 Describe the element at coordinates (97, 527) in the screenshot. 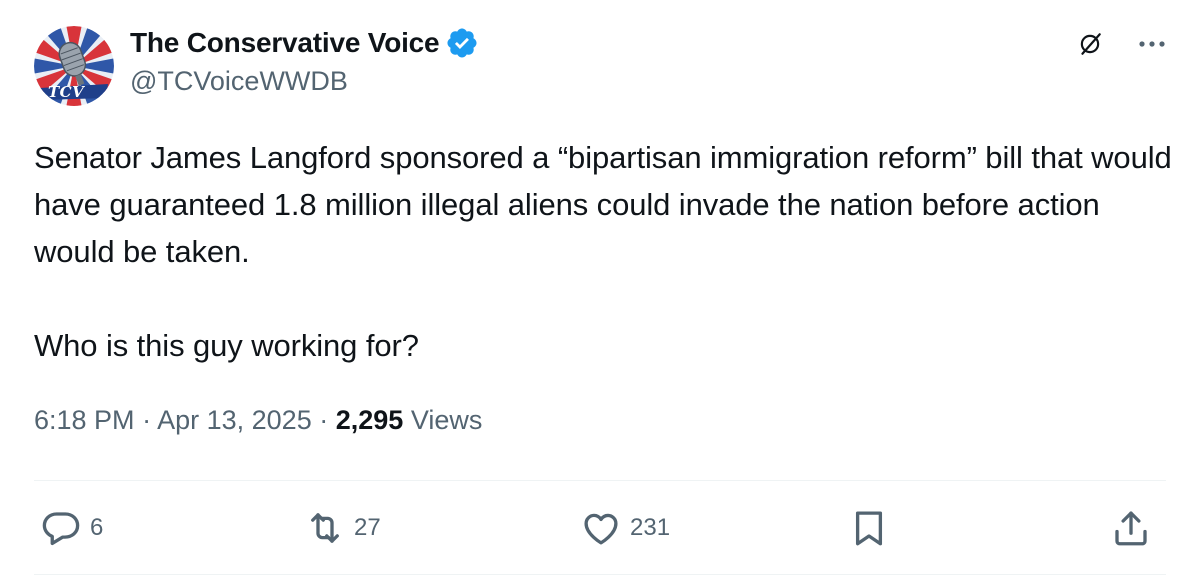

I see `reply-count: 6` at that location.